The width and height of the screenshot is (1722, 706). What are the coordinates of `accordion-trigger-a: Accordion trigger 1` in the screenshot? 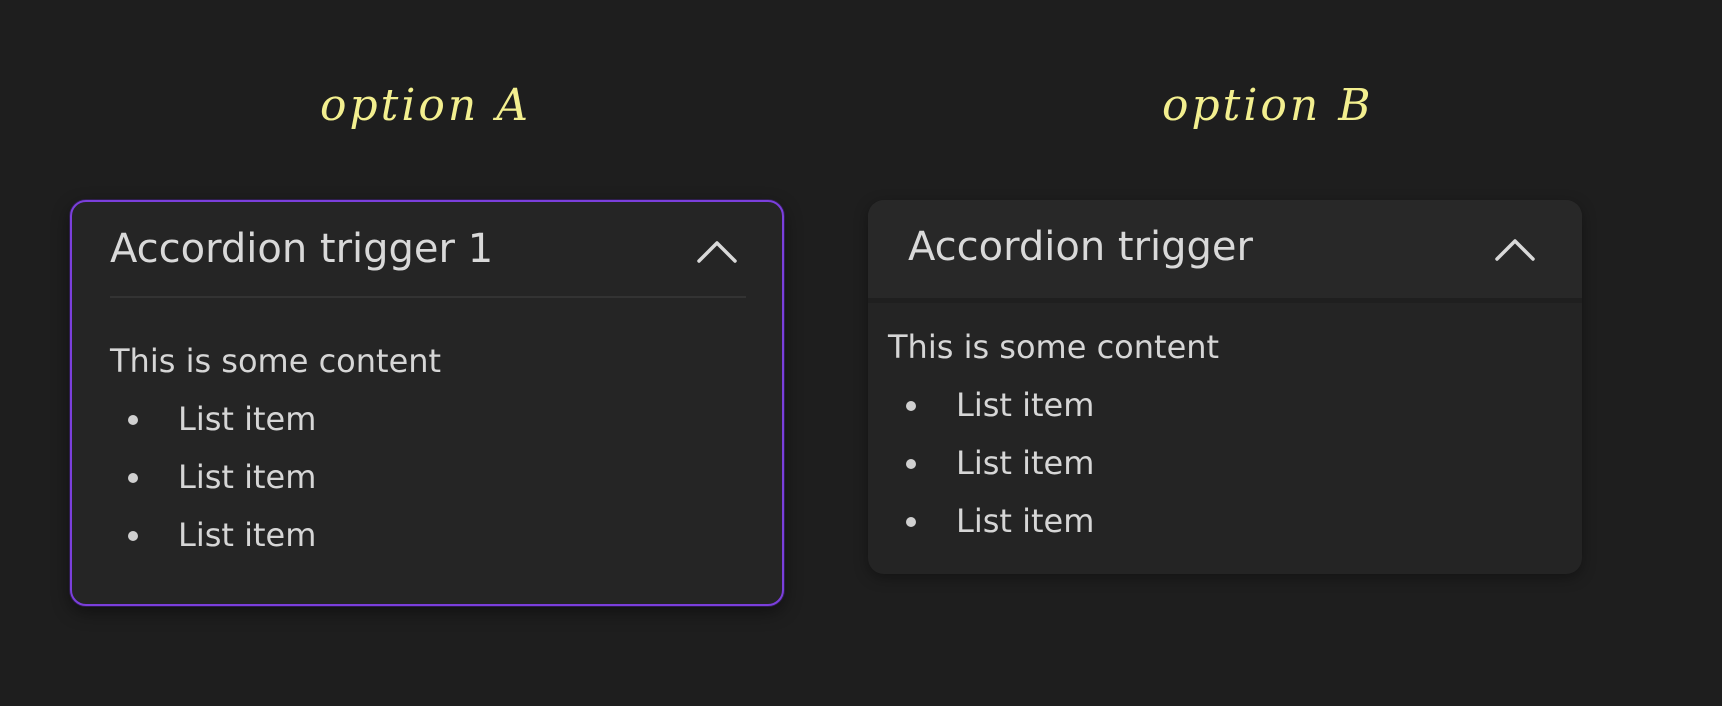 It's located at (427, 251).